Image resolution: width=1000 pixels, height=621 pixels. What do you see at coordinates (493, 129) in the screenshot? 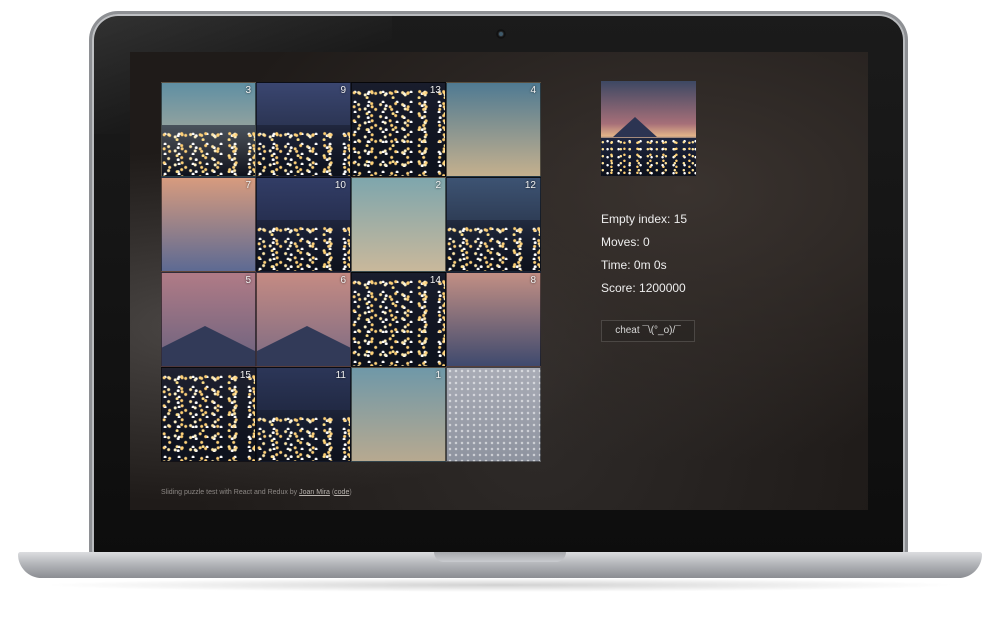
I see `puzzle-tile: 4` at bounding box center [493, 129].